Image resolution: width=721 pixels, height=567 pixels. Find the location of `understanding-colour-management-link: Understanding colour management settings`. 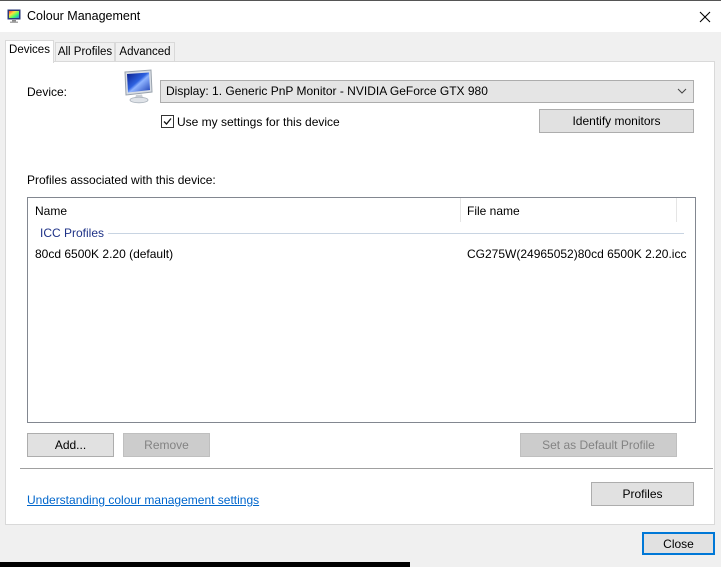

understanding-colour-management-link: Understanding colour management settings is located at coordinates (143, 500).